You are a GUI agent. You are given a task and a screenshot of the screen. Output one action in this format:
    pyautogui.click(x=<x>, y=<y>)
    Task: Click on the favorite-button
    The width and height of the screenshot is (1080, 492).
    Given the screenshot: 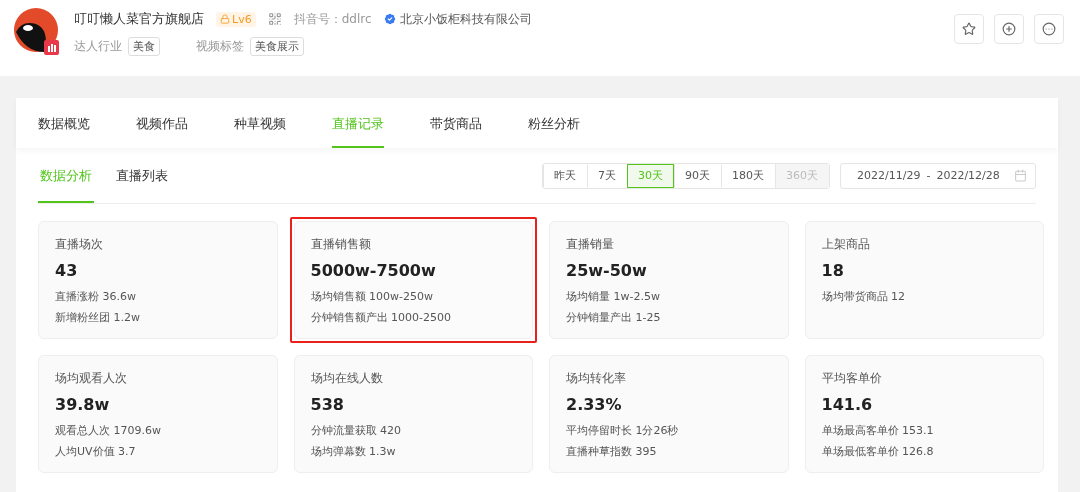 What is the action you would take?
    pyautogui.click(x=969, y=29)
    